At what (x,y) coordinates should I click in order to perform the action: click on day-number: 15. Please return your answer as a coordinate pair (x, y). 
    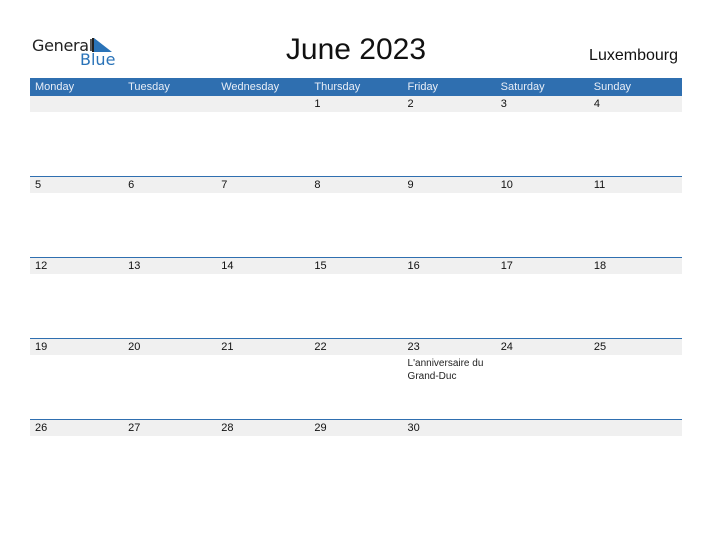
    Looking at the image, I should click on (320, 266).